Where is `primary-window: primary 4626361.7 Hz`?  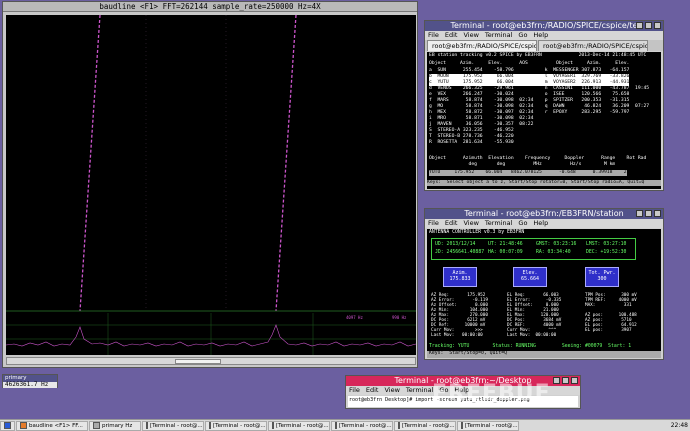 primary-window: primary 4626361.7 Hz is located at coordinates (30, 381).